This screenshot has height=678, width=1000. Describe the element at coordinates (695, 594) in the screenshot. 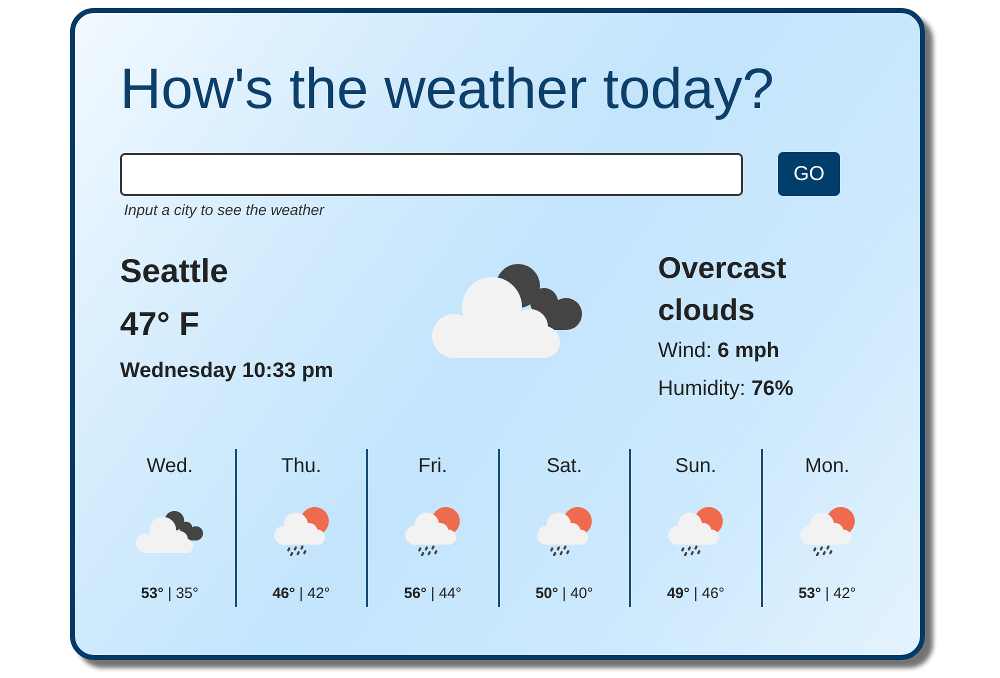

I see `high-low-temperature: 49° | 46°` at that location.